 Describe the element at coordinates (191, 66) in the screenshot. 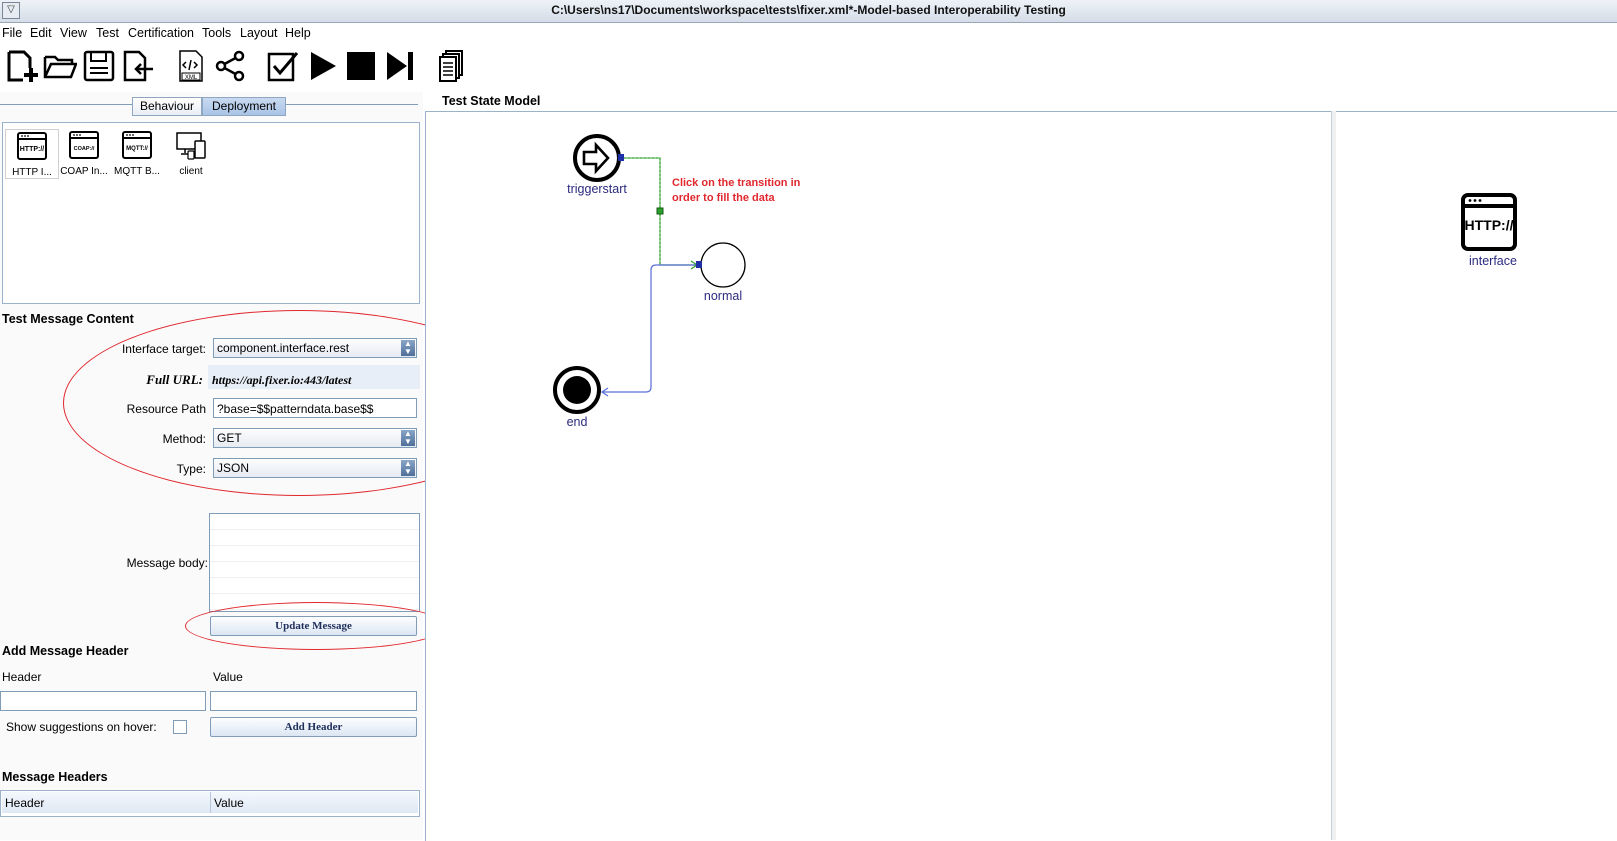

I see `xml-icon: XML` at that location.